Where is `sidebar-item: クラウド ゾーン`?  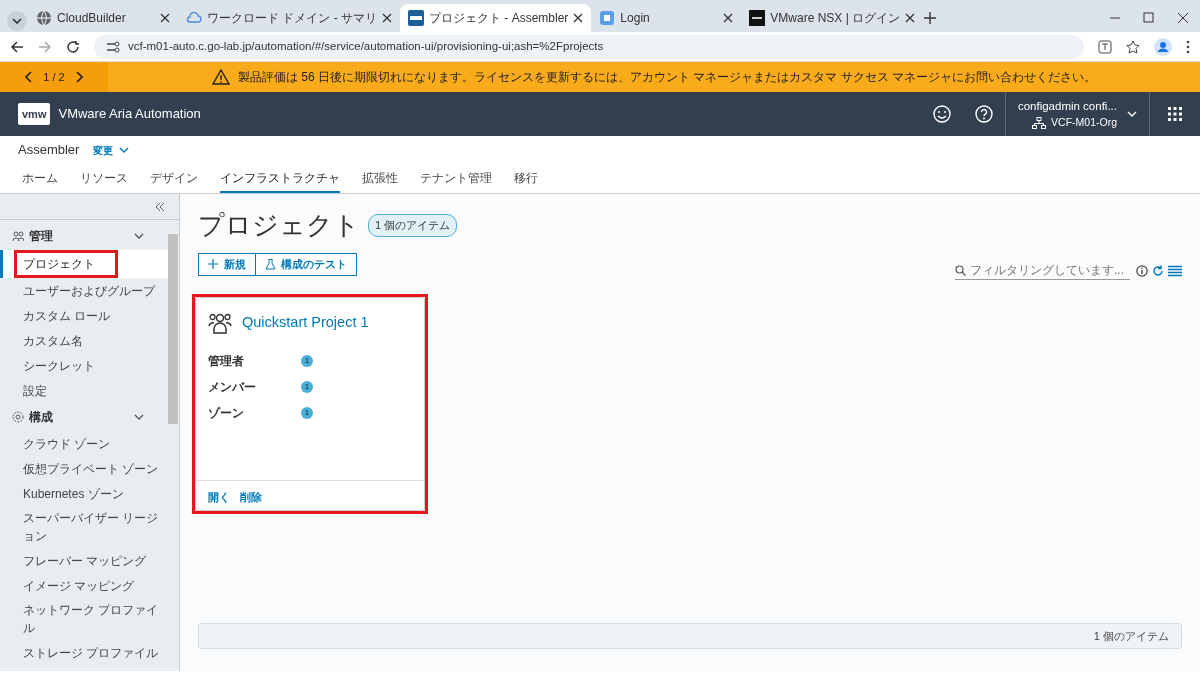 sidebar-item: クラウド ゾーン is located at coordinates (84, 443).